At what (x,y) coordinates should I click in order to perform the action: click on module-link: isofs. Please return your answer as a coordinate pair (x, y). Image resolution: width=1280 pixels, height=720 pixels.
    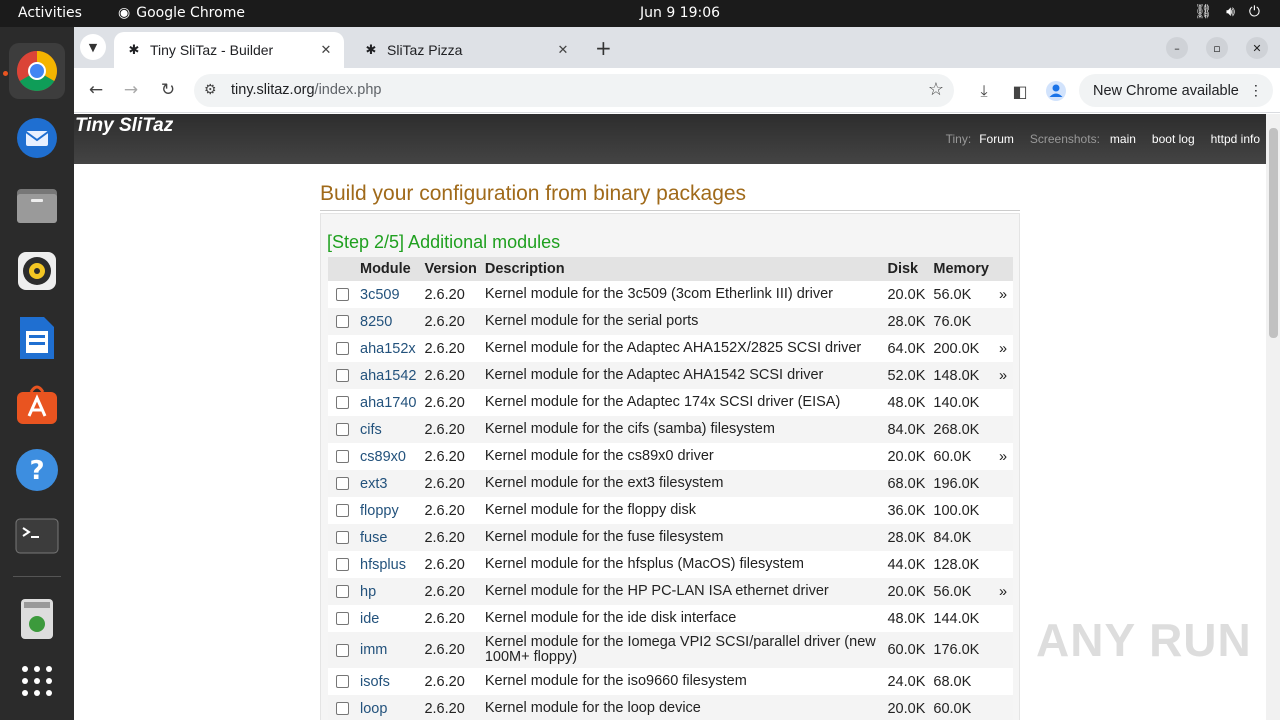
    Looking at the image, I should click on (375, 682).